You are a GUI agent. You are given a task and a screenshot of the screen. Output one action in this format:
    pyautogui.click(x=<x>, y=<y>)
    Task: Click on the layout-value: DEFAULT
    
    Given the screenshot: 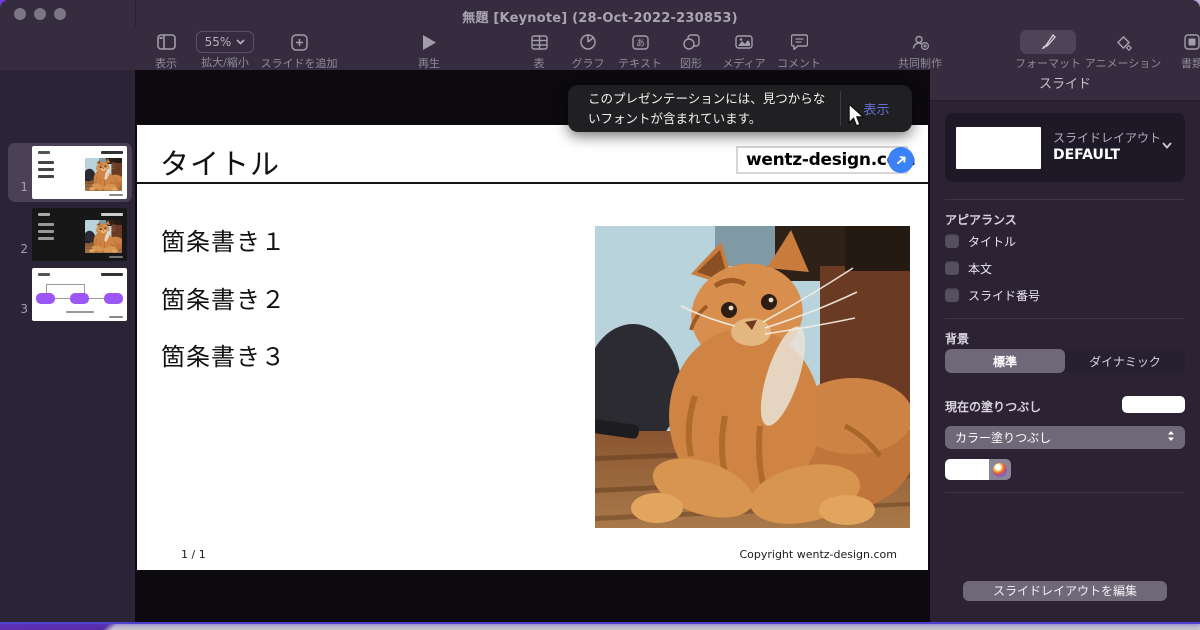 What is the action you would take?
    pyautogui.click(x=1087, y=155)
    